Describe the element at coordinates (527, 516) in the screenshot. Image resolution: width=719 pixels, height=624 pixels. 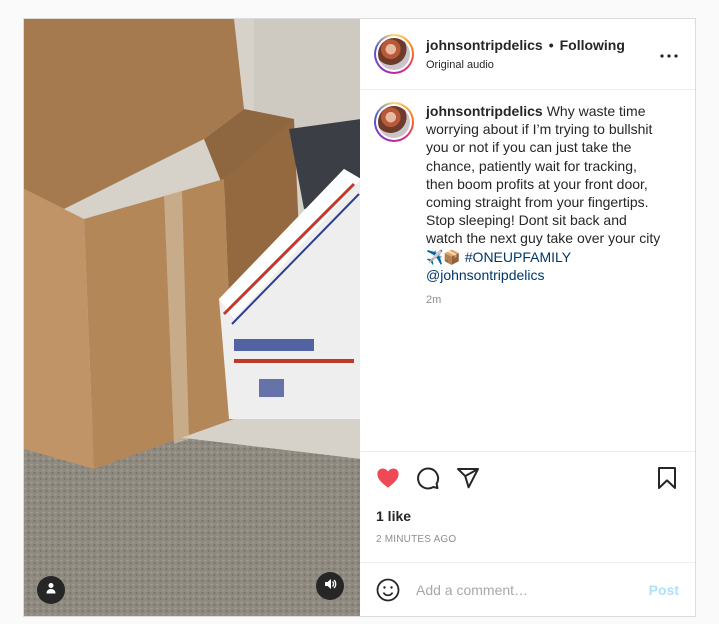
I see `likes-count: 1 like` at that location.